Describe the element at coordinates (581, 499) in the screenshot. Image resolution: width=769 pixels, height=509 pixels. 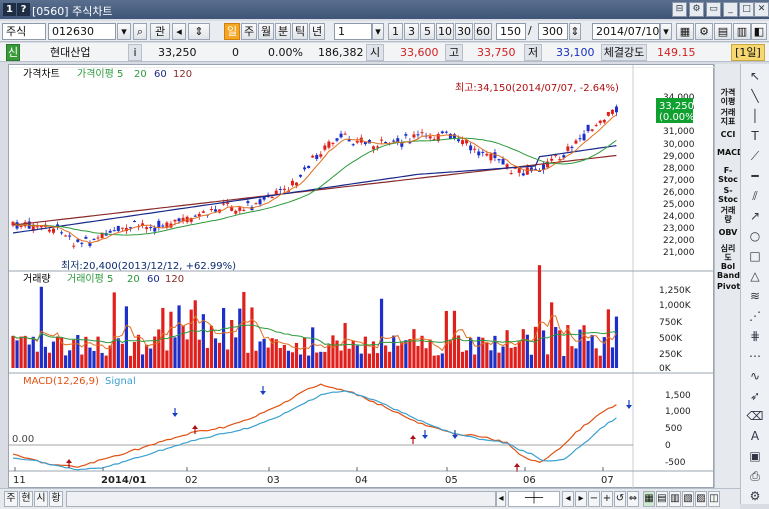
I see `scroll-next-icon: ▸` at that location.